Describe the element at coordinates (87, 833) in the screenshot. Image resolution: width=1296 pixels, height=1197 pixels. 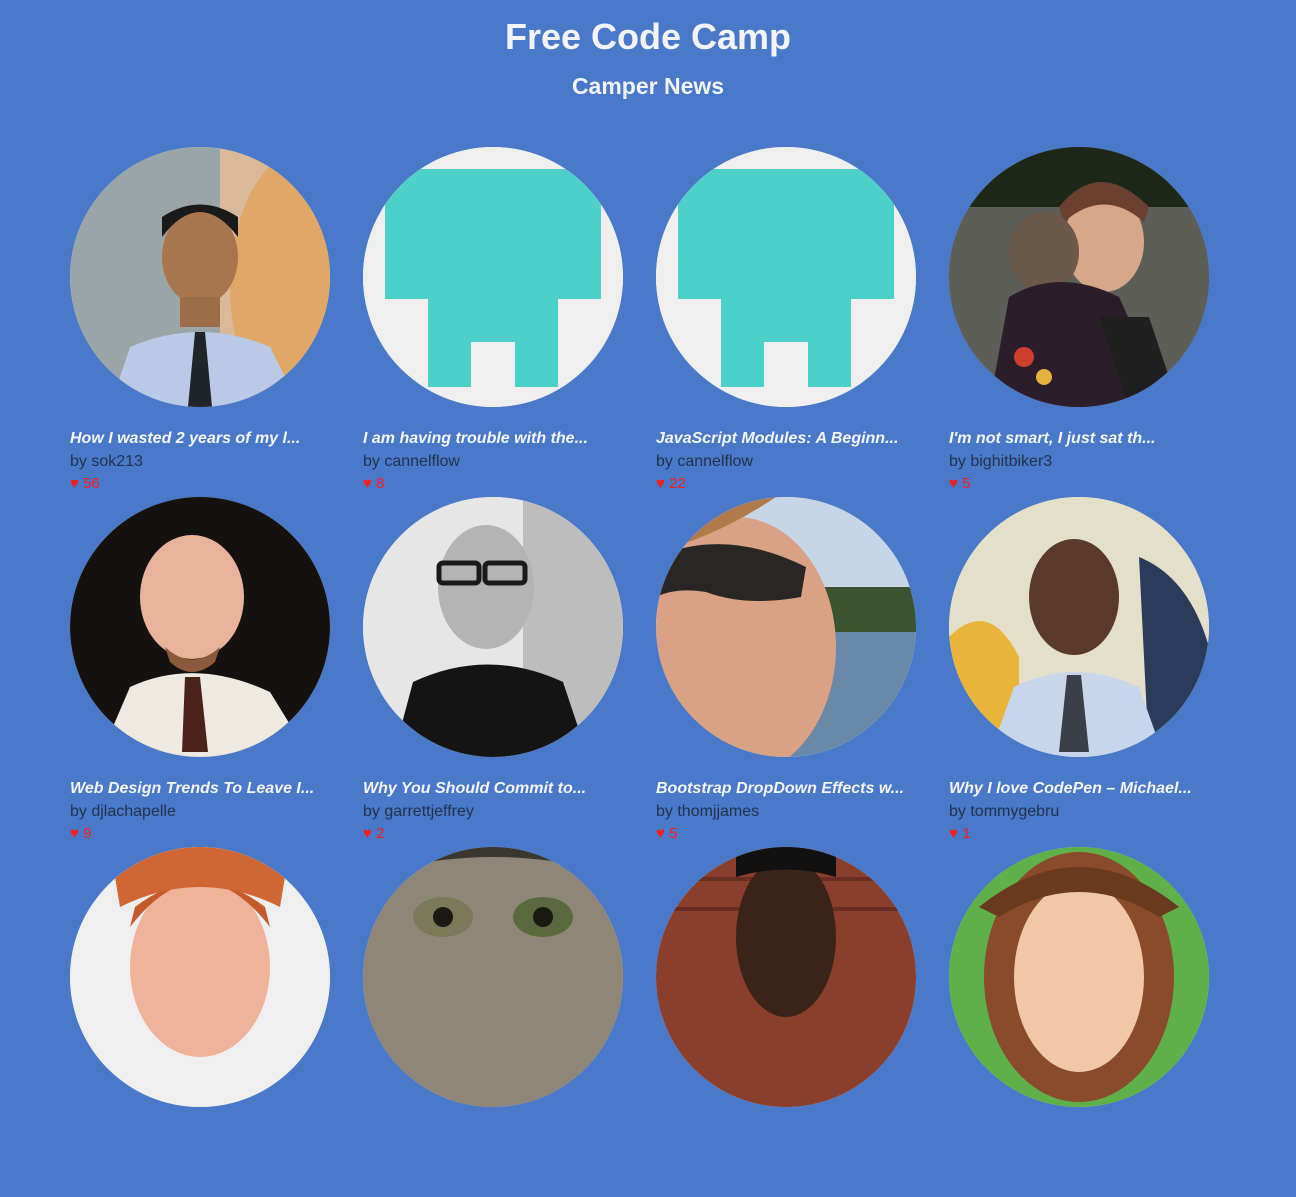
I see `likes-count: 9` at that location.